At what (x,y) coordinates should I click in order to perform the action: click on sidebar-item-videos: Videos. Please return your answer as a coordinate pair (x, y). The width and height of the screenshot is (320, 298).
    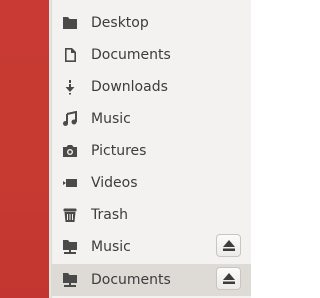
    Looking at the image, I should click on (151, 183).